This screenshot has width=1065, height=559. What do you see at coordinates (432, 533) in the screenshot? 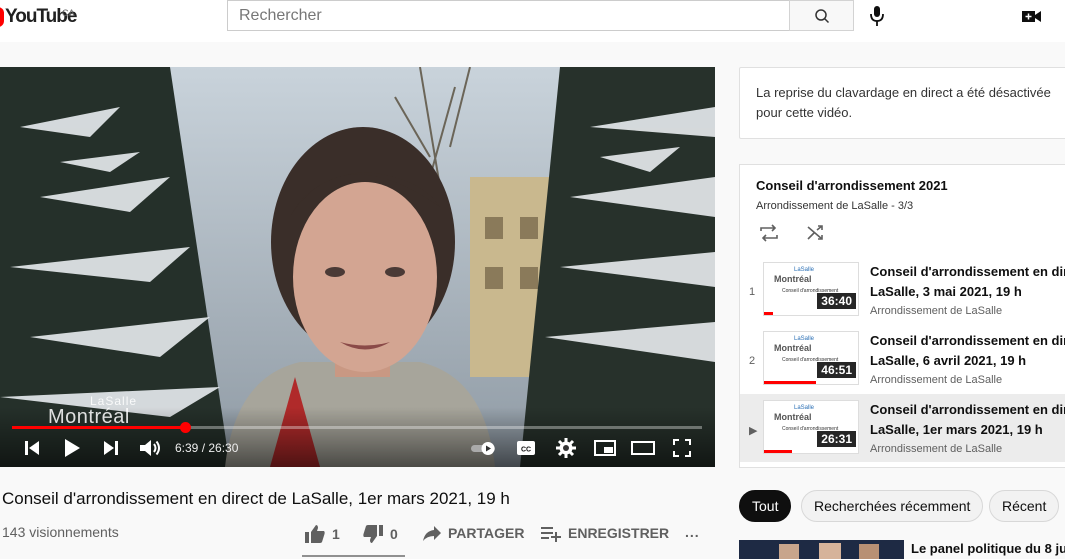
I see `share-icon` at bounding box center [432, 533].